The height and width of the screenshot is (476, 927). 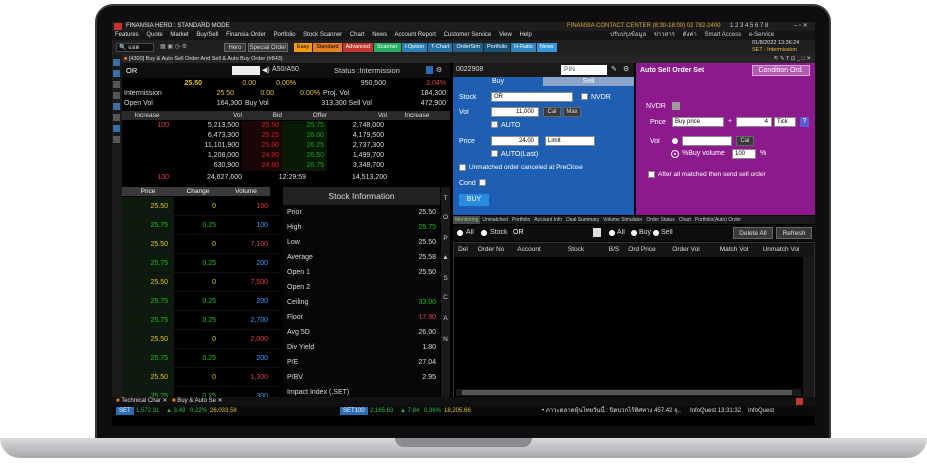 What do you see at coordinates (246, 35) in the screenshot?
I see `menu-finansia-order: Finansia Order` at bounding box center [246, 35].